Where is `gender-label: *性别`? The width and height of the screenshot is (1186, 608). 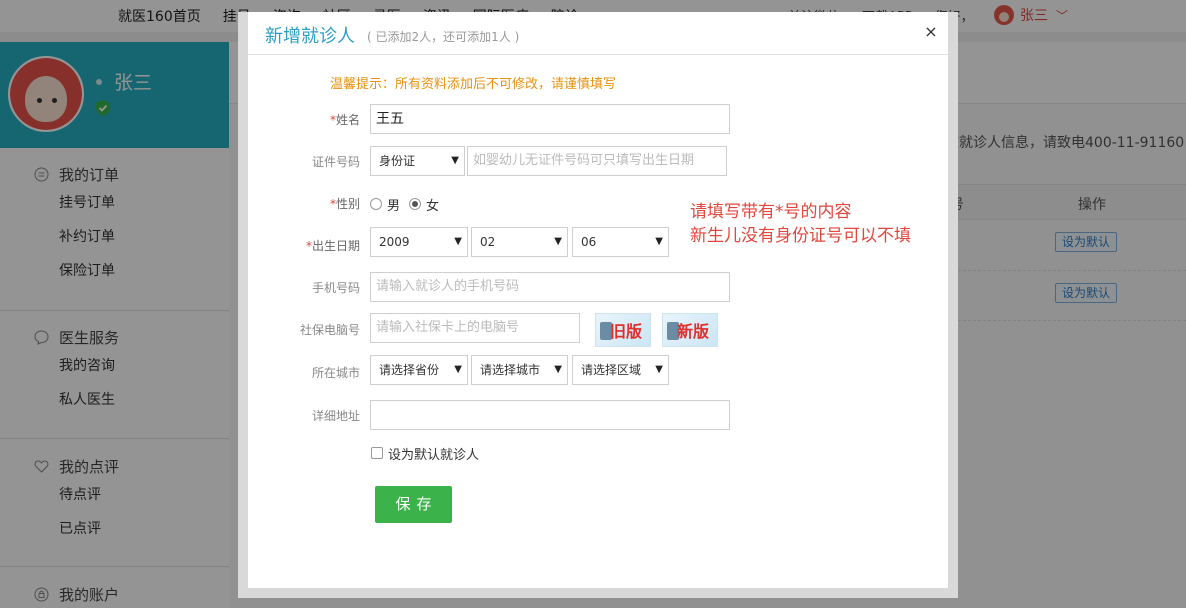
gender-label: *性别 is located at coordinates (344, 204).